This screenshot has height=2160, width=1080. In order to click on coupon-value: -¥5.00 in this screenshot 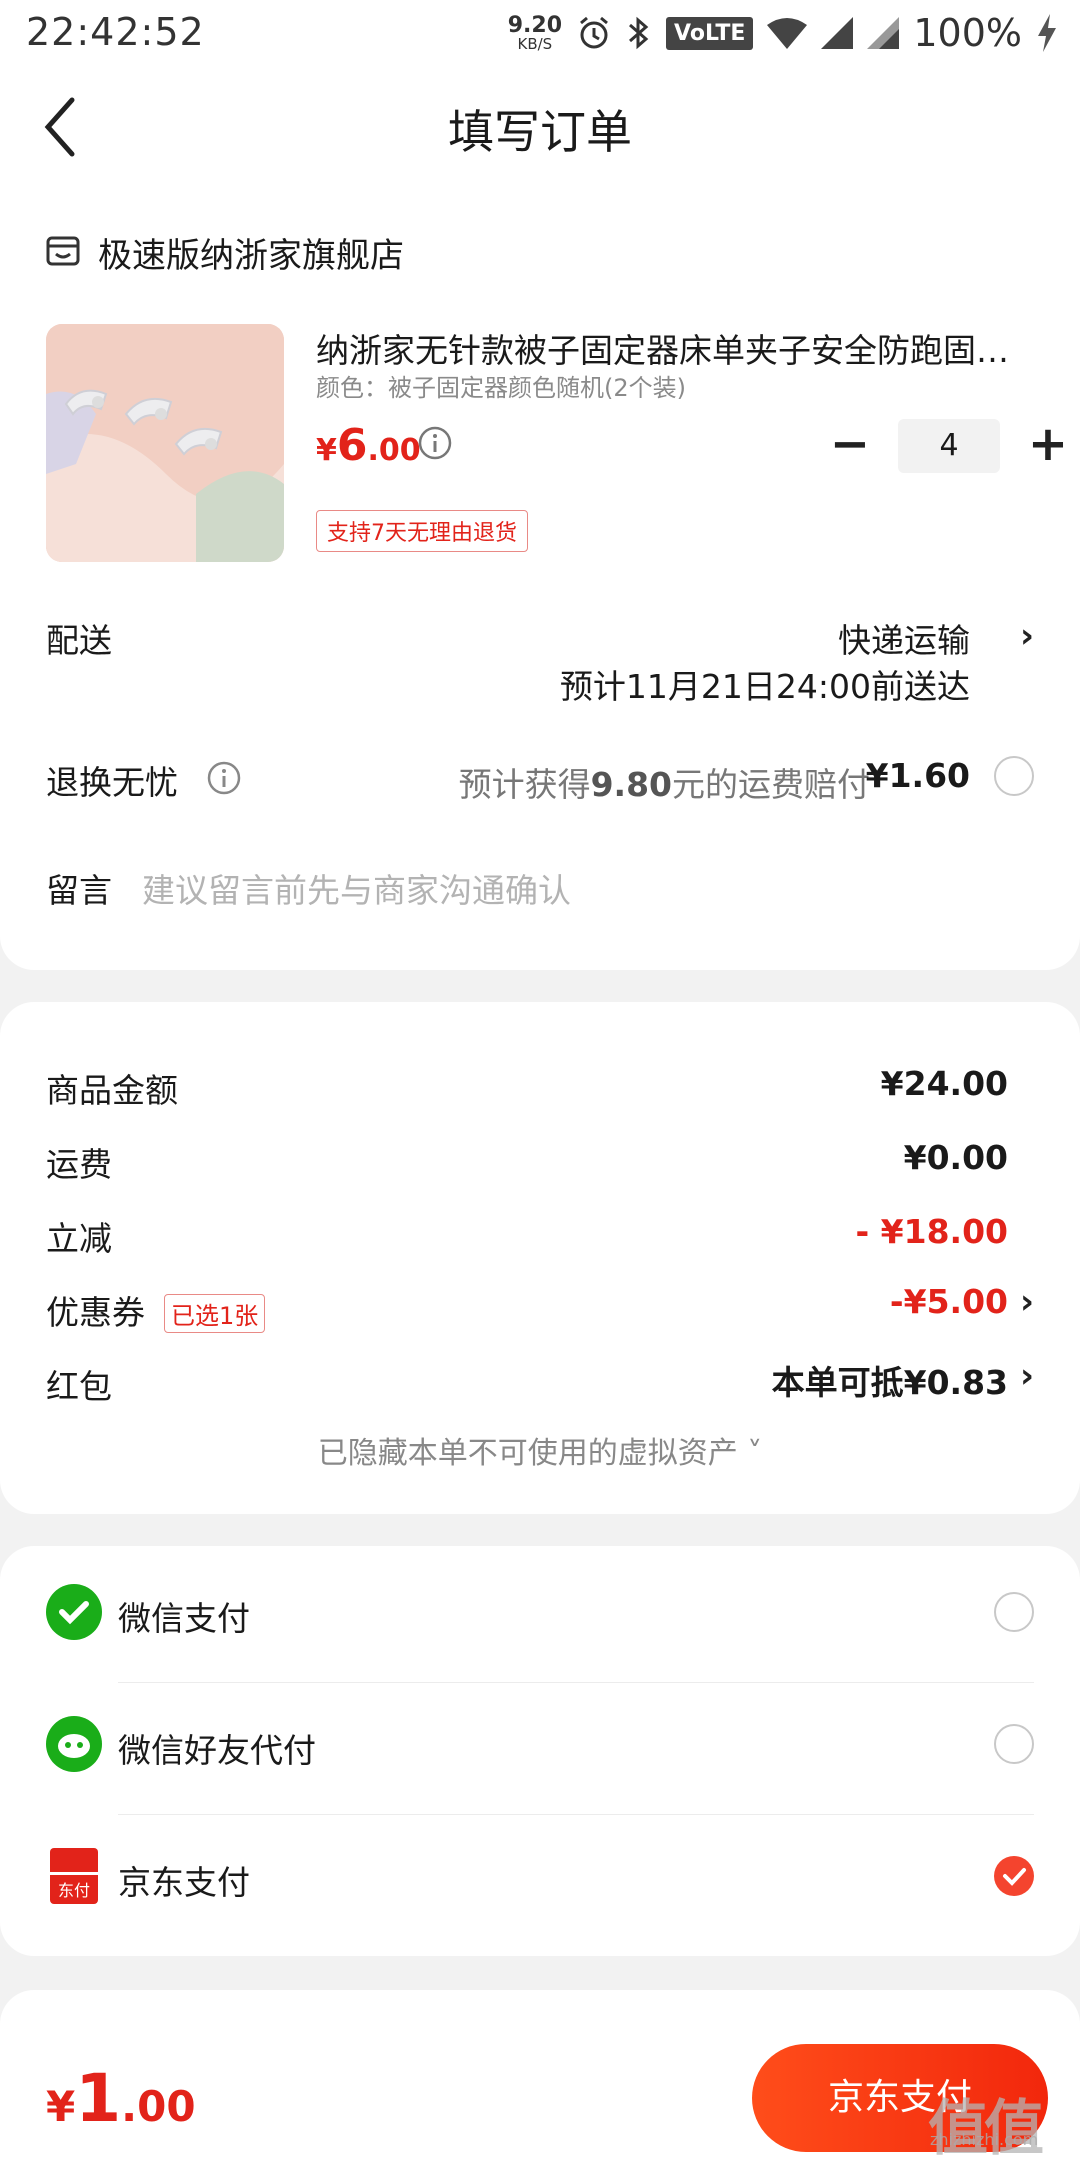, I will do `click(949, 1301)`.